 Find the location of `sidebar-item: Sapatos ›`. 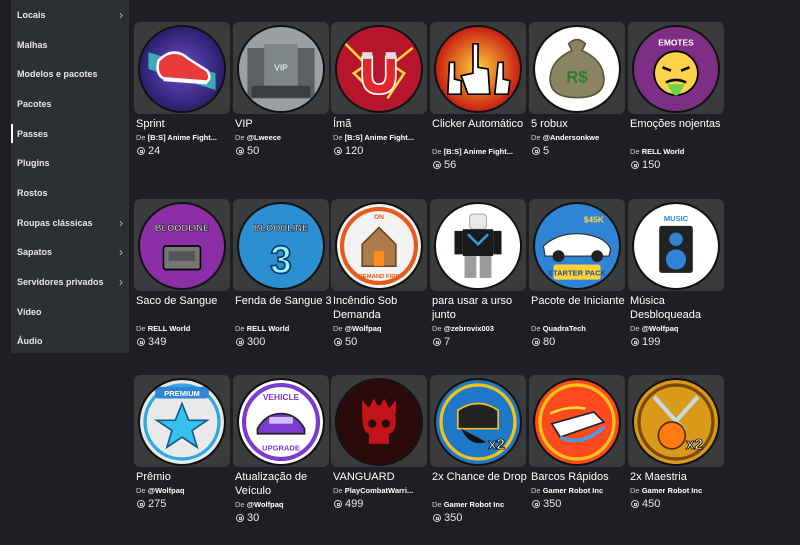

sidebar-item: Sapatos › is located at coordinates (70, 253).